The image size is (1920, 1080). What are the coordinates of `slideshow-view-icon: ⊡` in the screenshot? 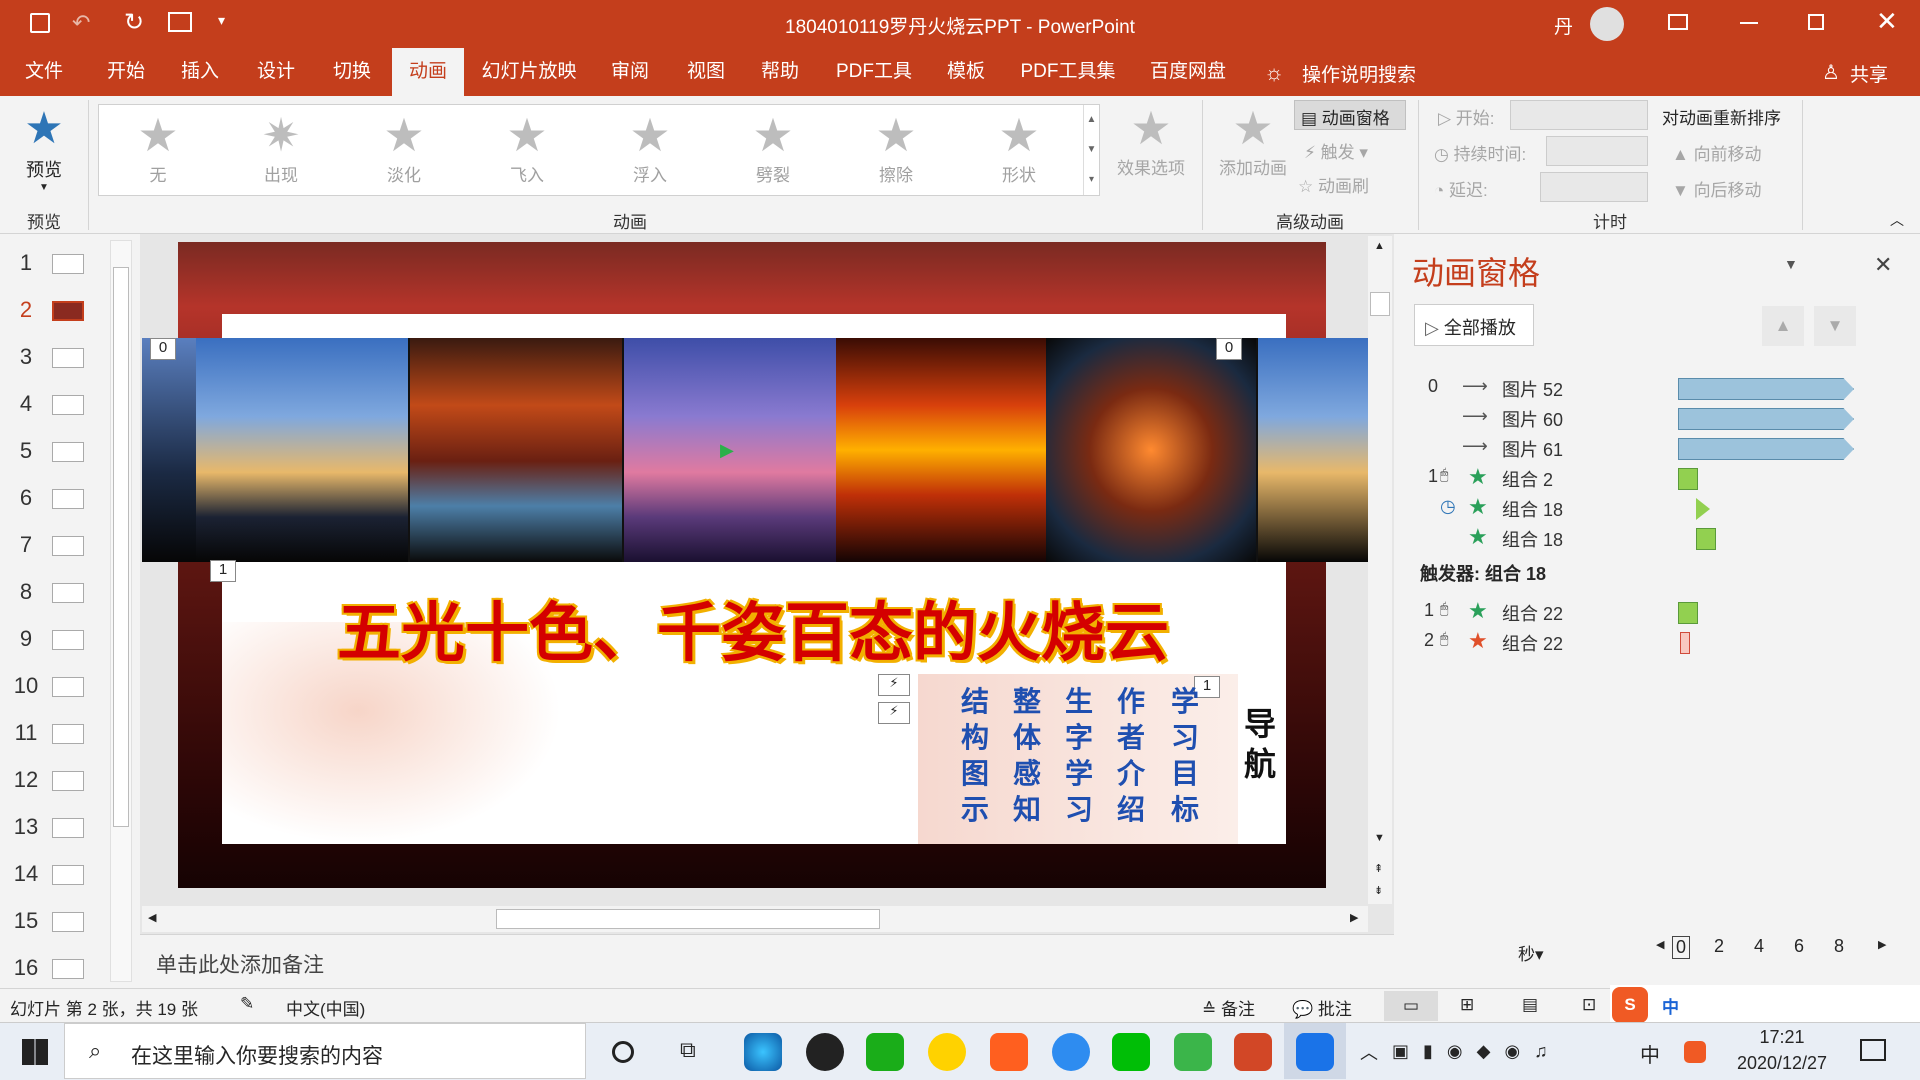 It's located at (1589, 1005).